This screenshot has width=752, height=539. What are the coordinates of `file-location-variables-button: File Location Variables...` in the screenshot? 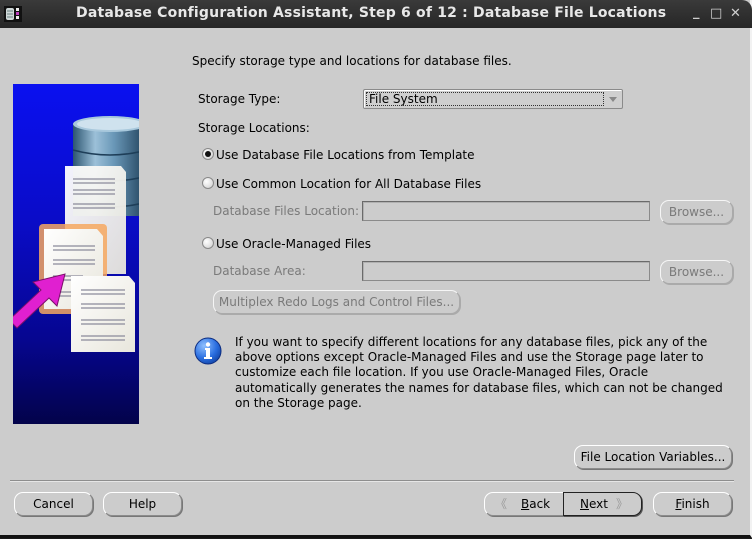 It's located at (653, 457).